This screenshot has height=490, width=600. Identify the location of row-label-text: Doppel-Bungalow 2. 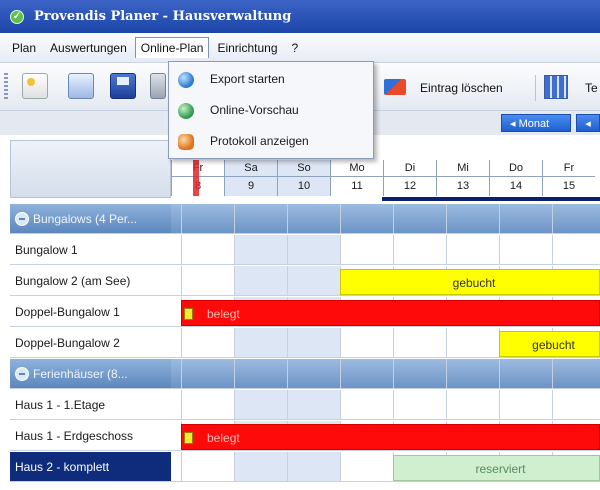
(67, 343).